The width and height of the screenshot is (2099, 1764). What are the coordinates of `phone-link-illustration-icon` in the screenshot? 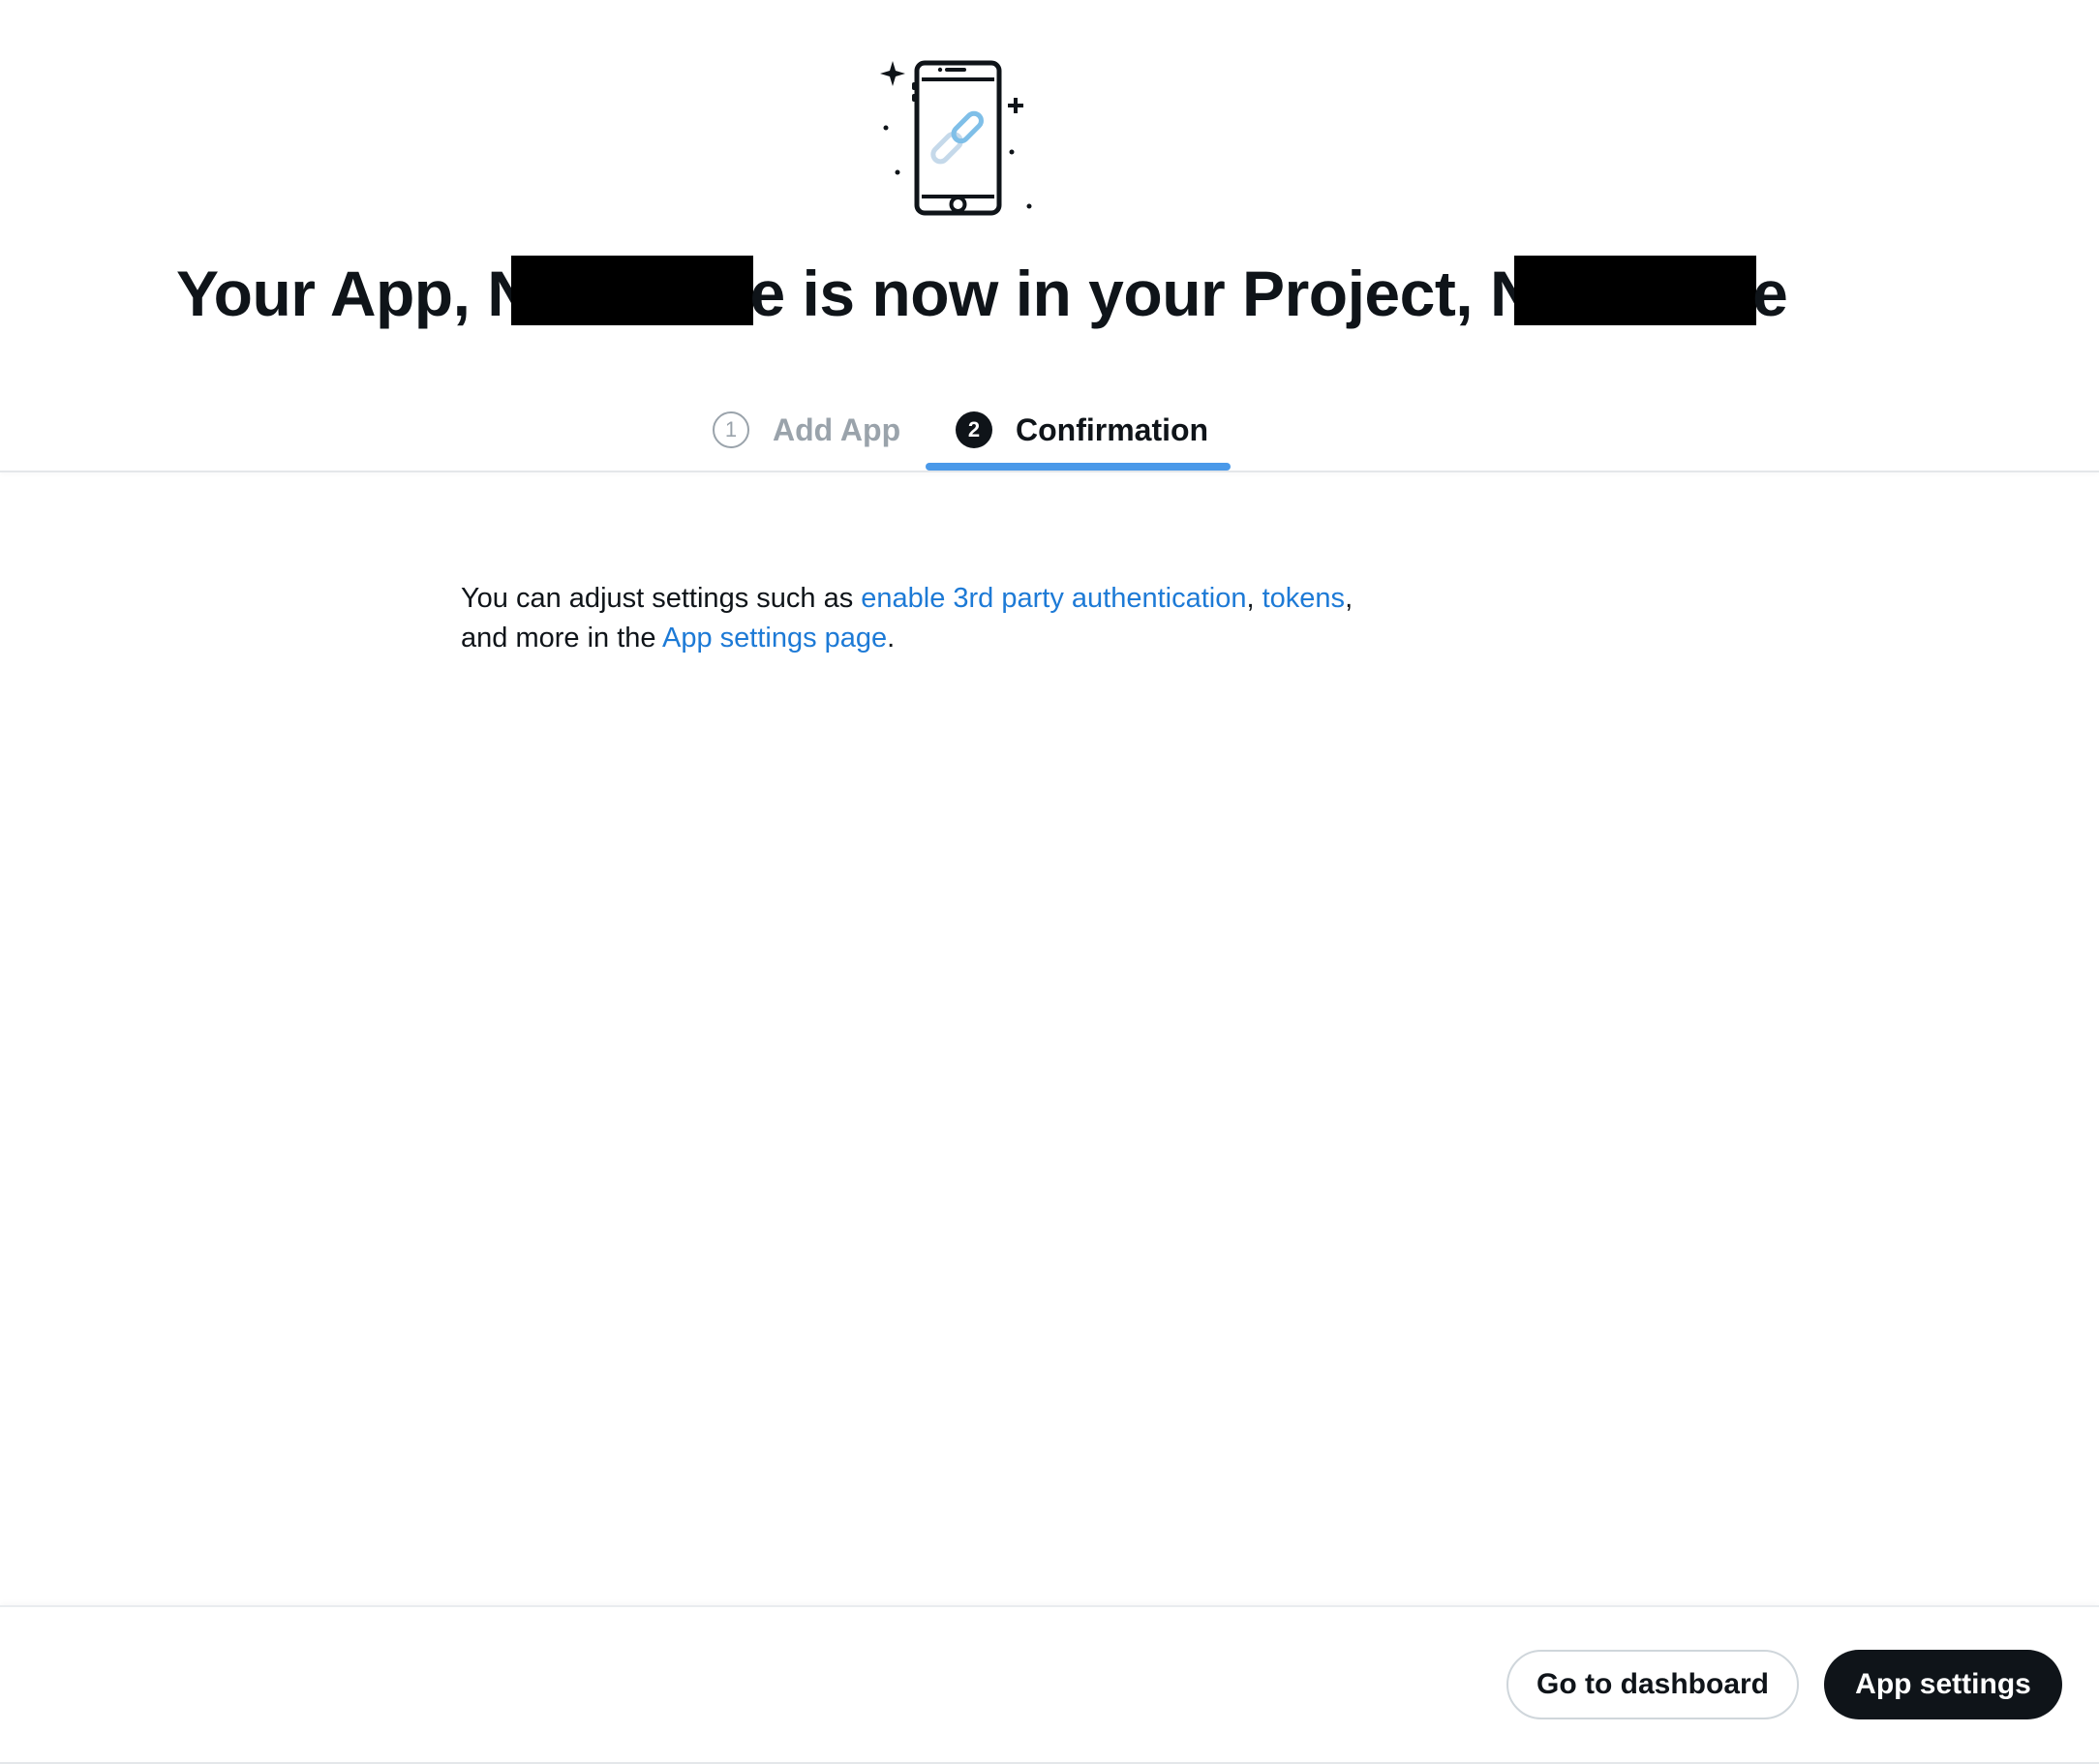 It's located at (956, 138).